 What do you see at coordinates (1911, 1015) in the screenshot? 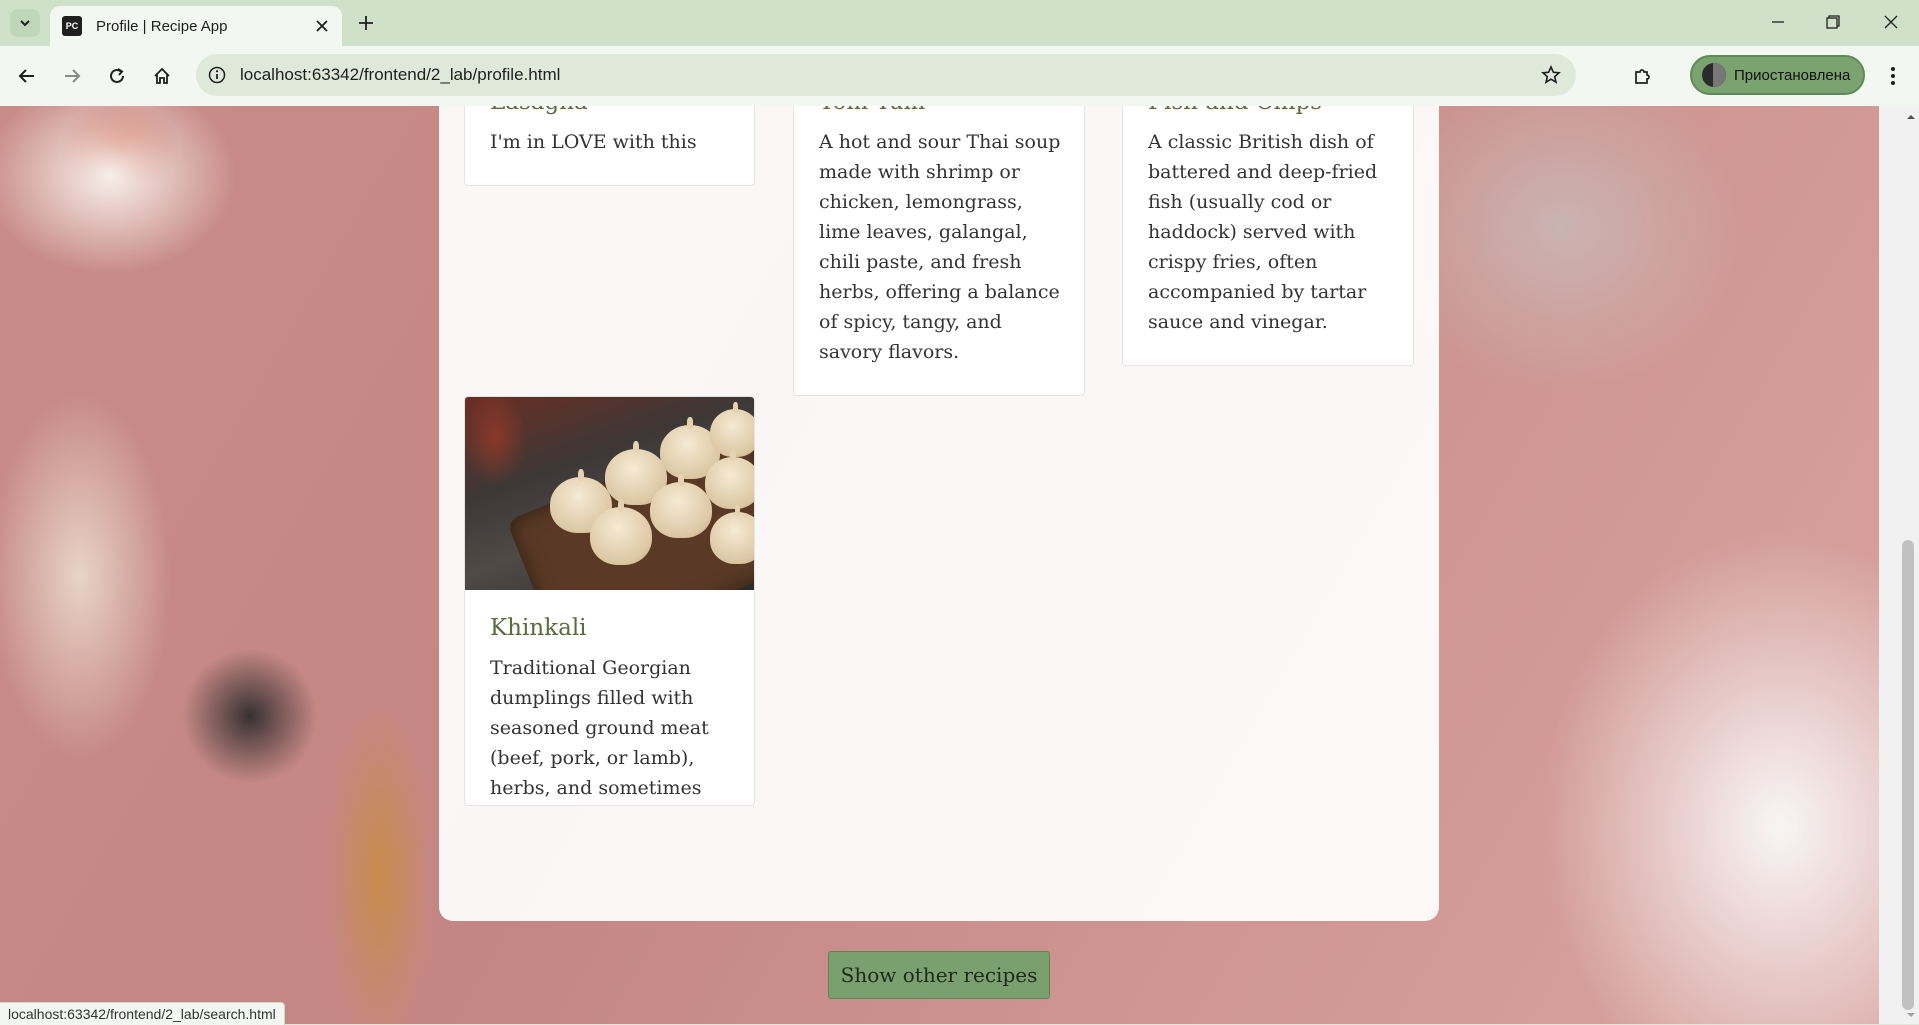
I see `scroll-down-arrow-icon` at bounding box center [1911, 1015].